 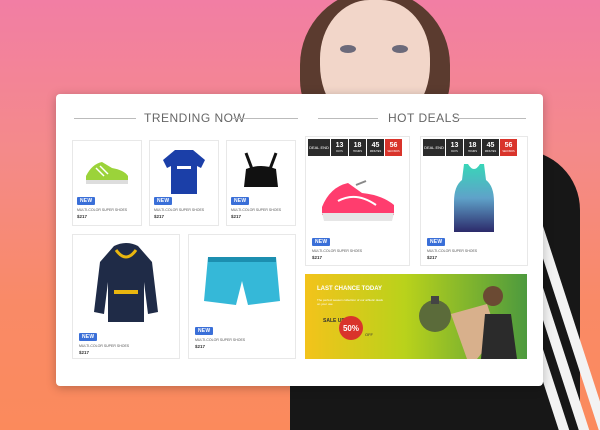 I want to click on promo-title: LAST CHANCE TODAY, so click(x=350, y=289).